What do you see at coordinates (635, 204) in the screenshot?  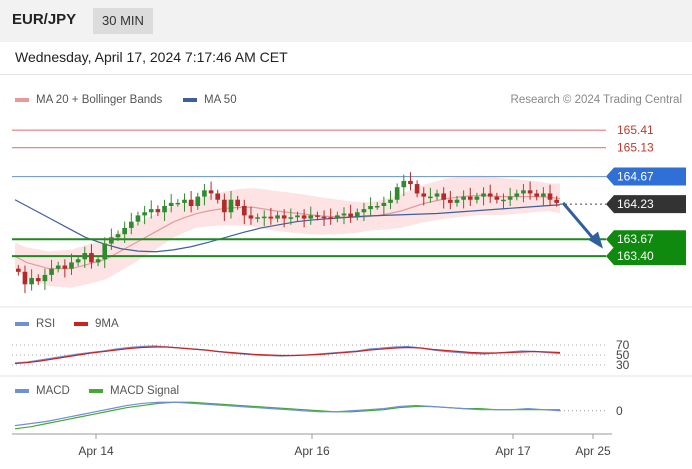 I see `price-tag-label: 164.23` at bounding box center [635, 204].